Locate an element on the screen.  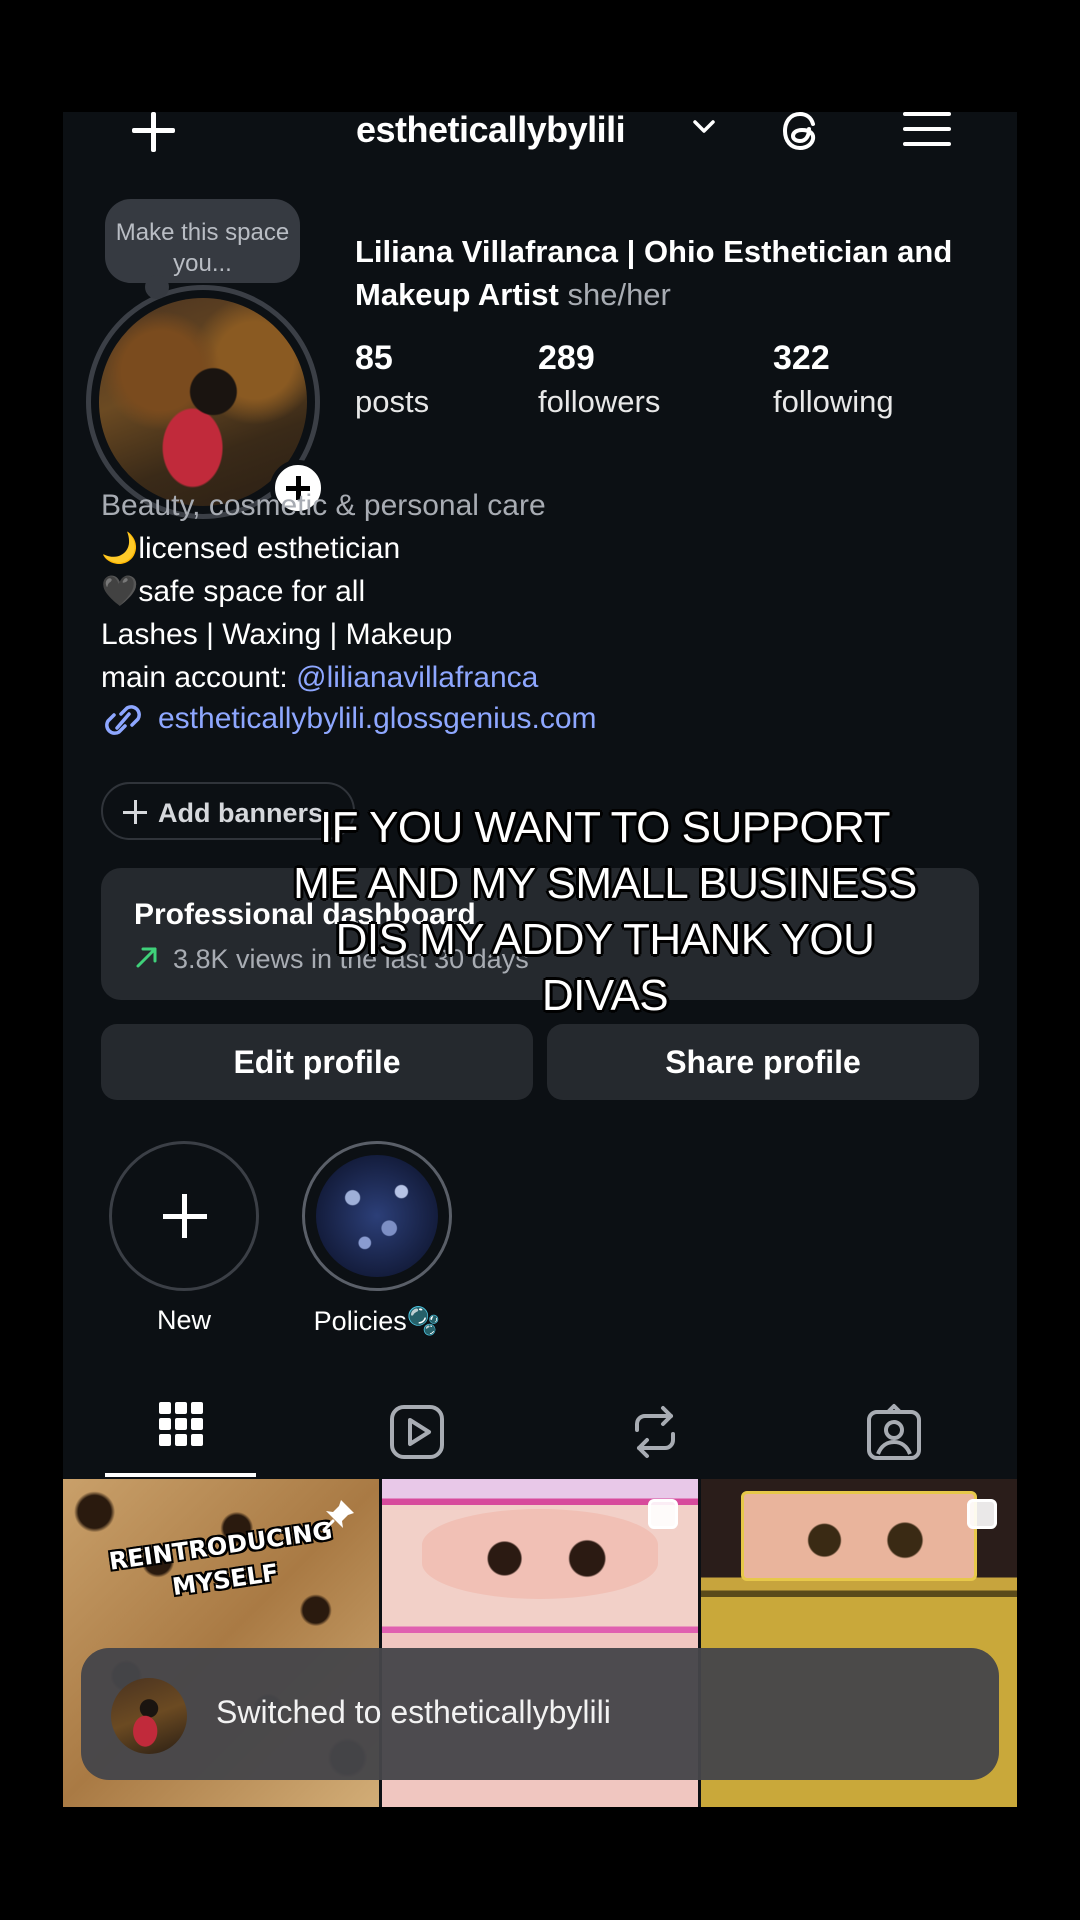
stat-following-value: 322 is located at coordinates (801, 358).